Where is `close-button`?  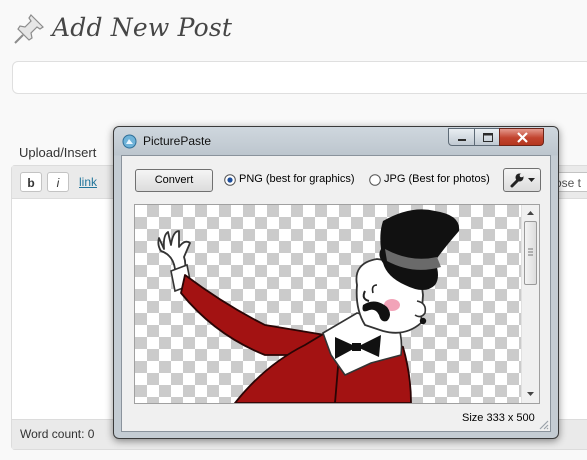 close-button is located at coordinates (521, 137).